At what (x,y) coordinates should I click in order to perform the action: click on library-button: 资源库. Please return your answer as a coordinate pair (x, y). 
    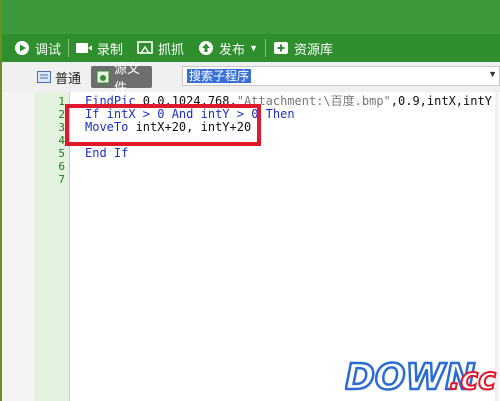
    Looking at the image, I should click on (303, 48).